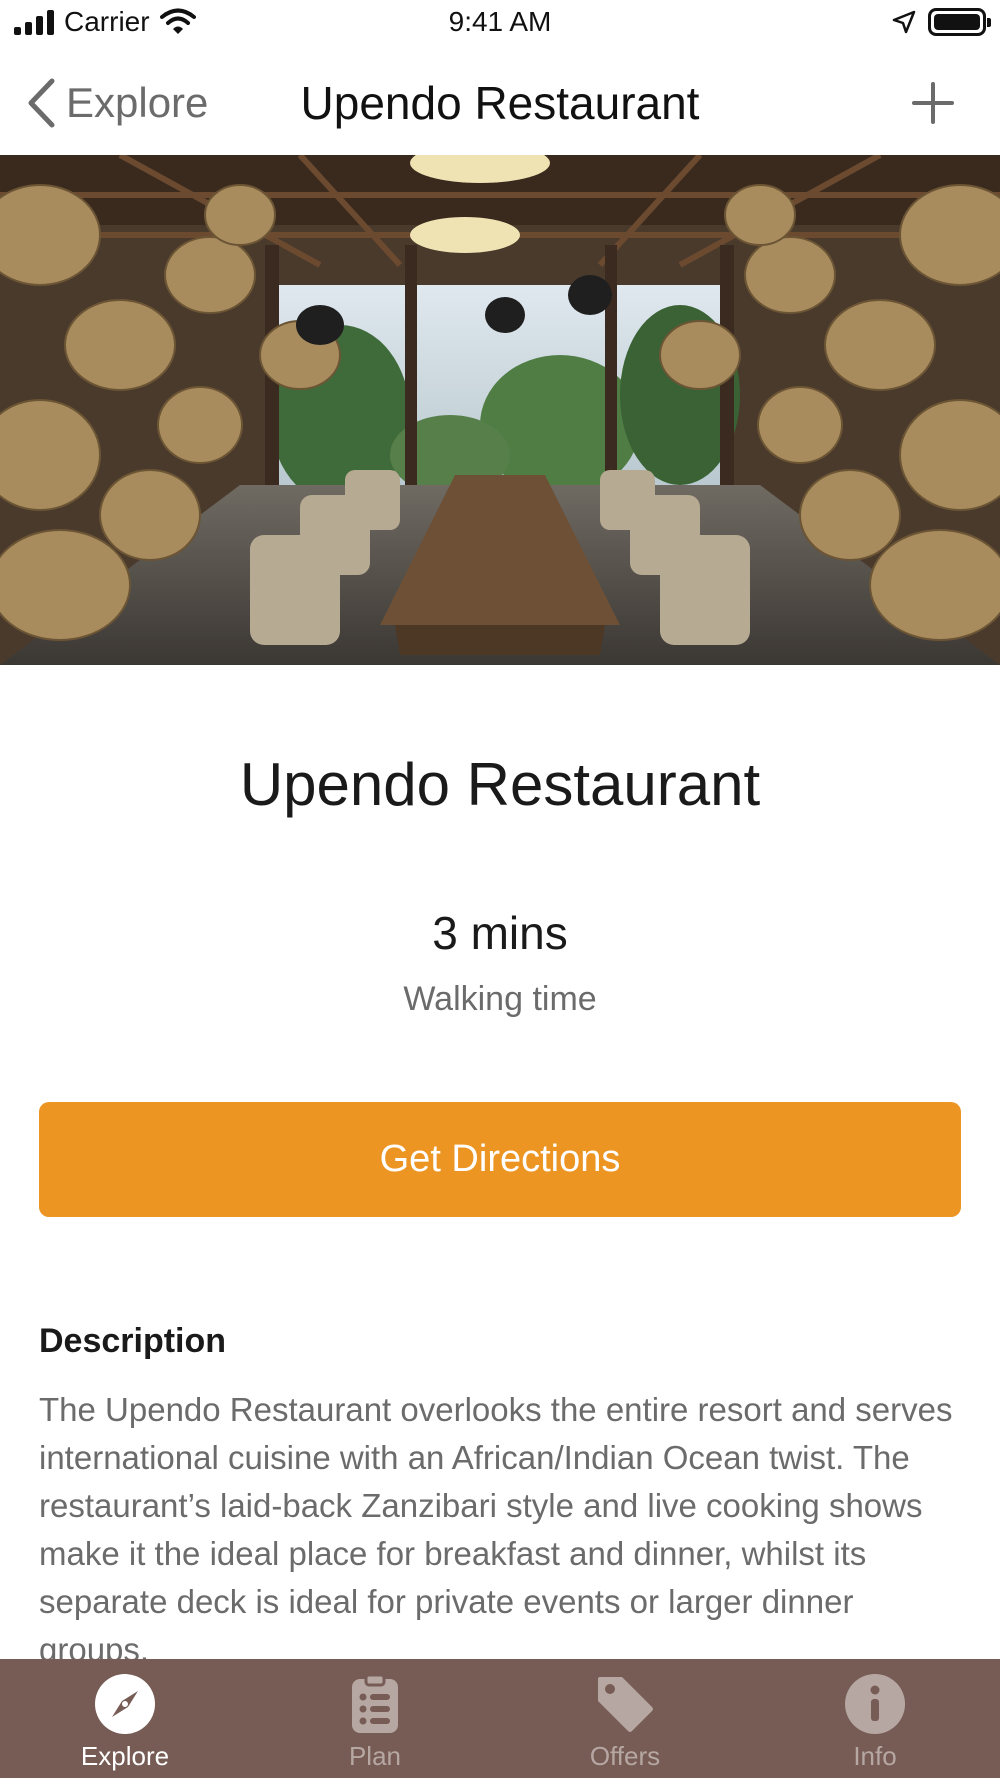 This screenshot has height=1778, width=1000. Describe the element at coordinates (875, 1756) in the screenshot. I see `tab-info-label: Info` at that location.